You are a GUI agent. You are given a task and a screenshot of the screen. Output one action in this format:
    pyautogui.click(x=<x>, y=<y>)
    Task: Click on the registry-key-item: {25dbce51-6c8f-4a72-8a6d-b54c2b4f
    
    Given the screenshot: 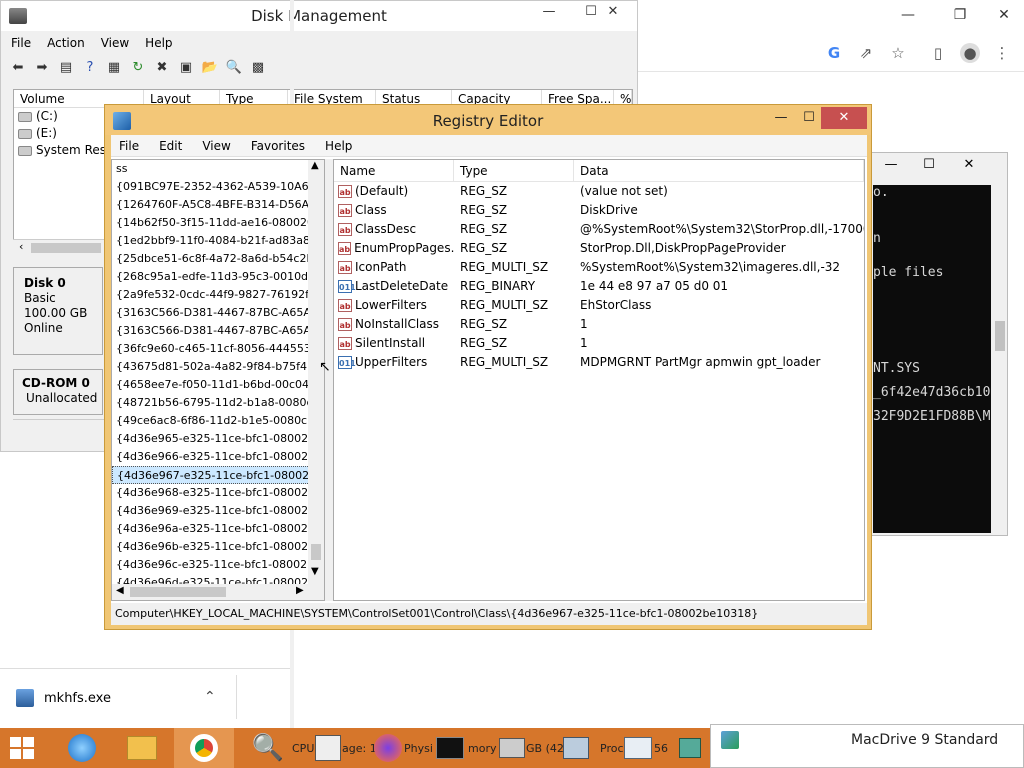 What is the action you would take?
    pyautogui.click(x=218, y=259)
    